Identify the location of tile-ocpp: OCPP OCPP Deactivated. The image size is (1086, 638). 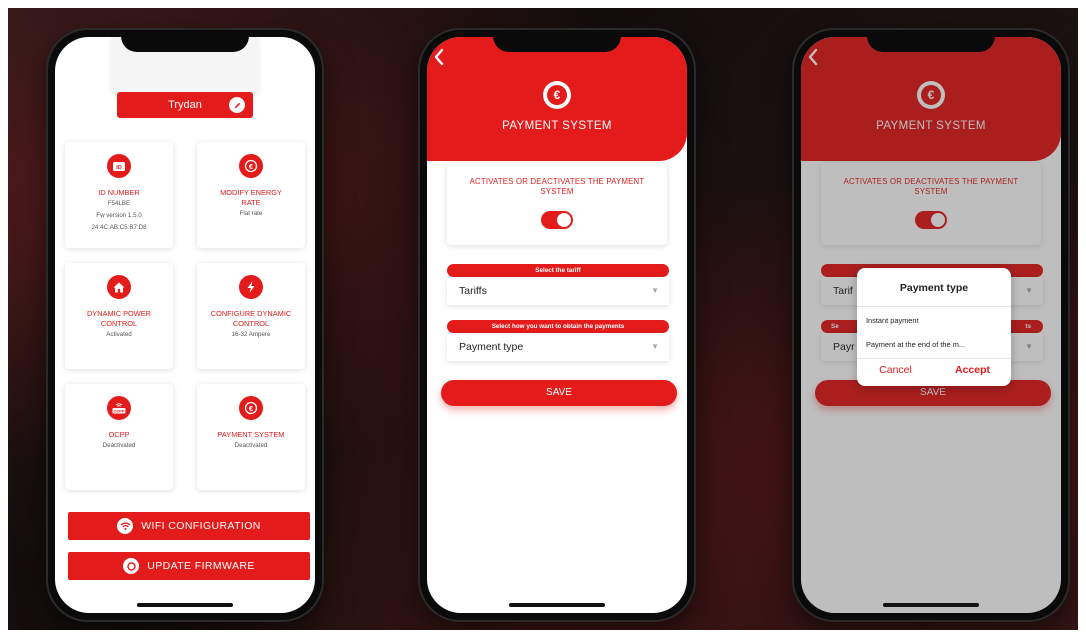
(119, 437).